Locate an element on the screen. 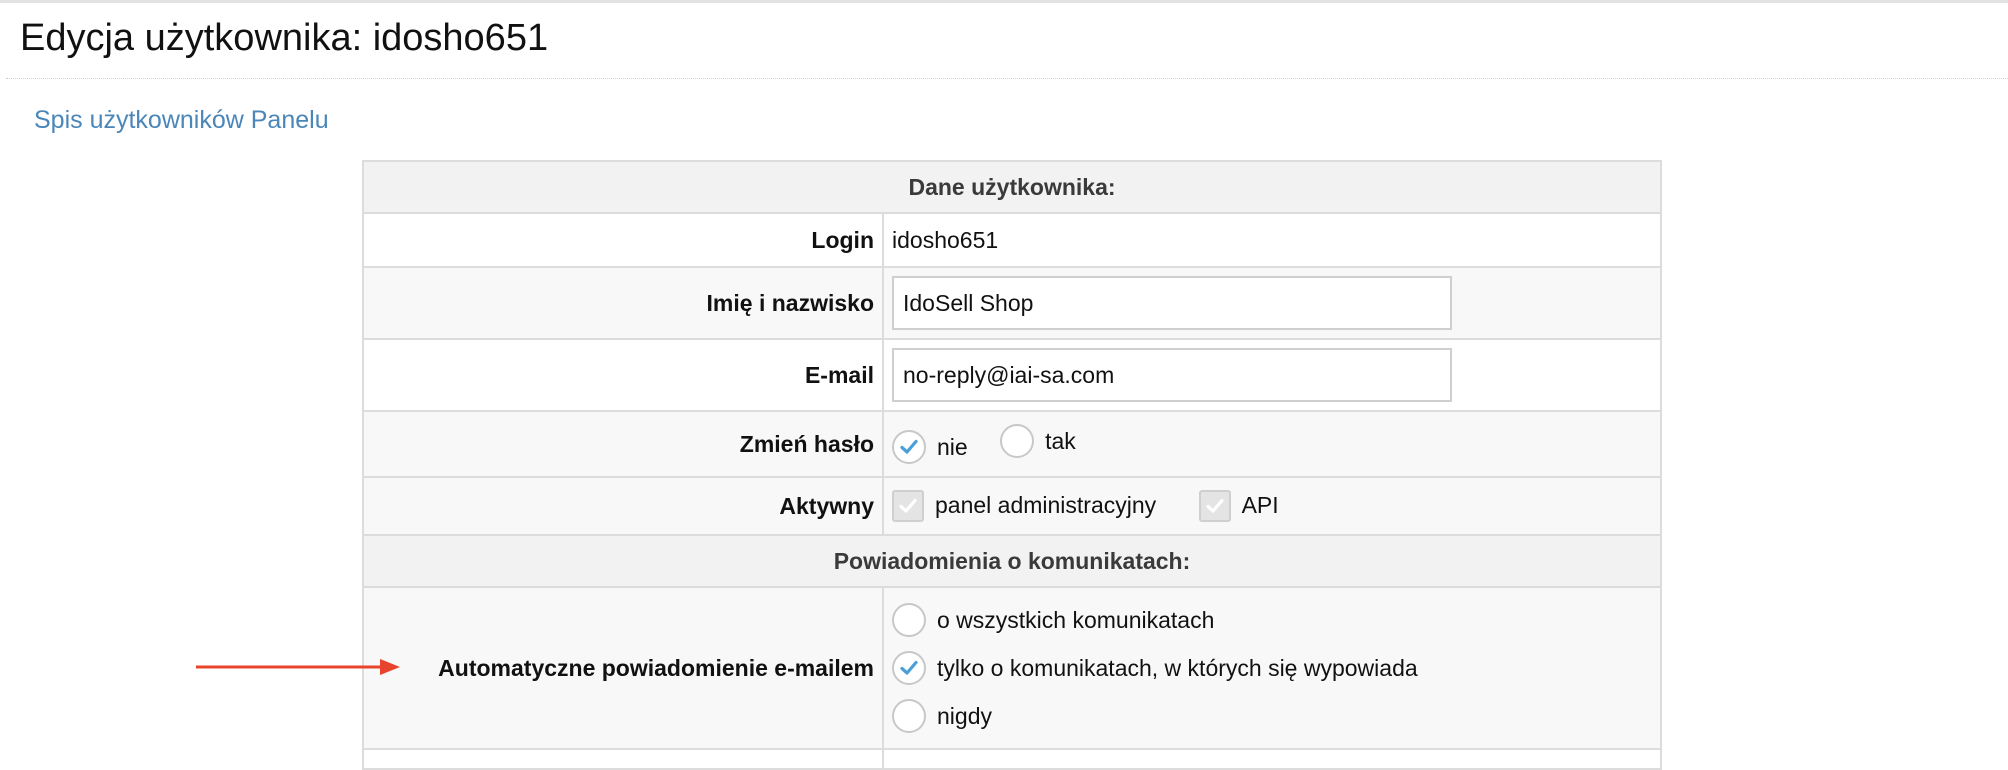  change-password-row: Zmień hasło nie tak is located at coordinates (1012, 444).